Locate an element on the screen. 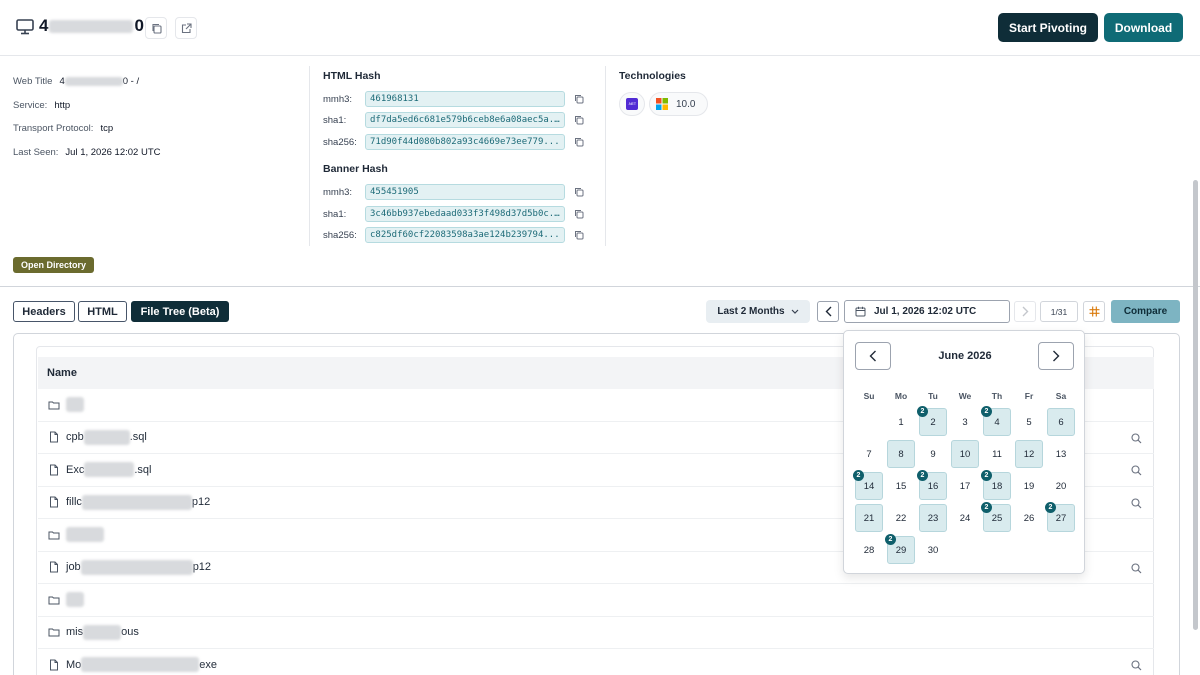 This screenshot has height=675, width=1200. scan-date-picker: Jul 1, 2026 12:02 UTC is located at coordinates (927, 311).